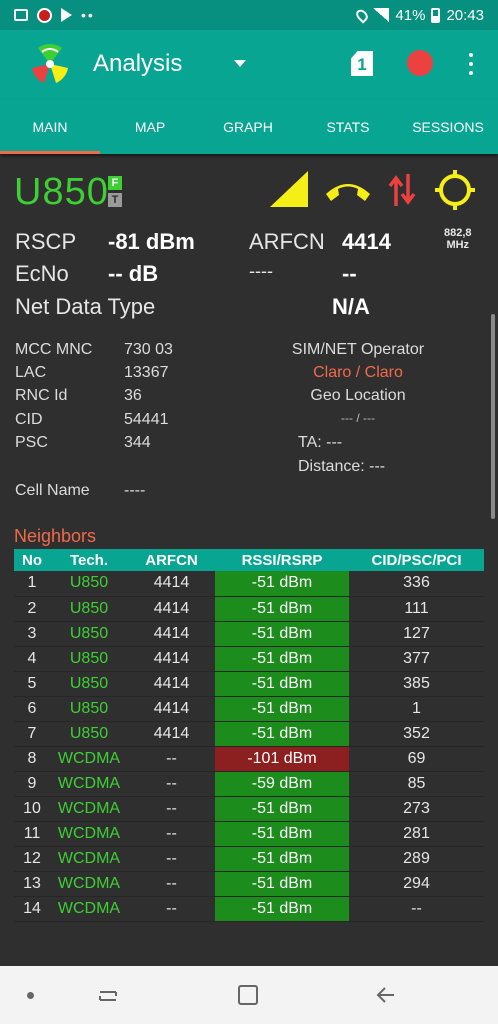 This screenshot has width=498, height=1024. I want to click on table-row: 13 WCDMA -- -51 dBm 294, so click(249, 884).